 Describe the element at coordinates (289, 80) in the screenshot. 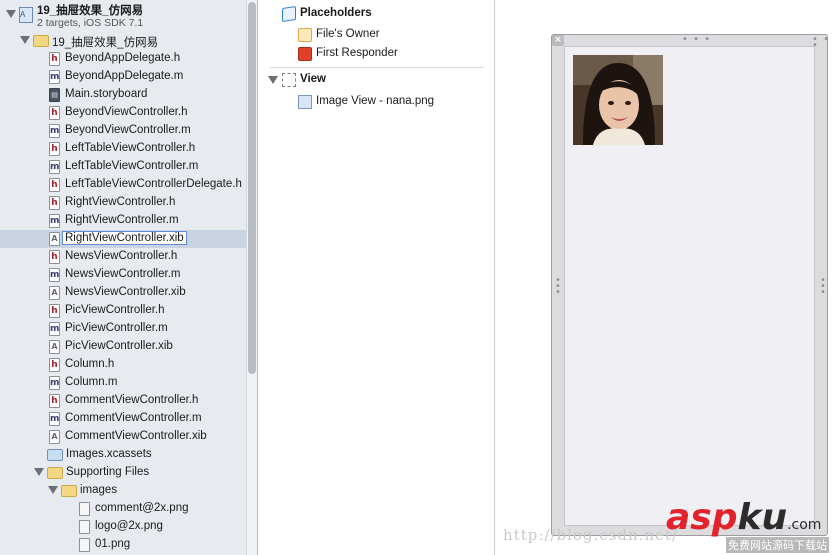

I see `view-icon` at that location.